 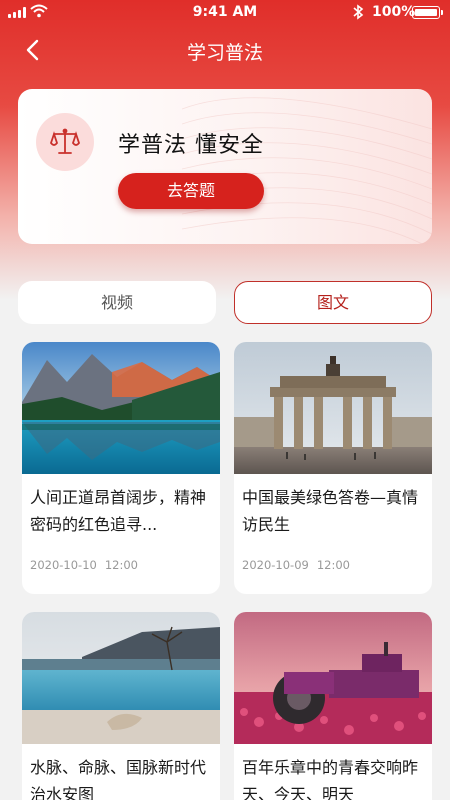 I want to click on article-title: 水脉、命脉、国脉新时代治水安图, so click(x=118, y=779).